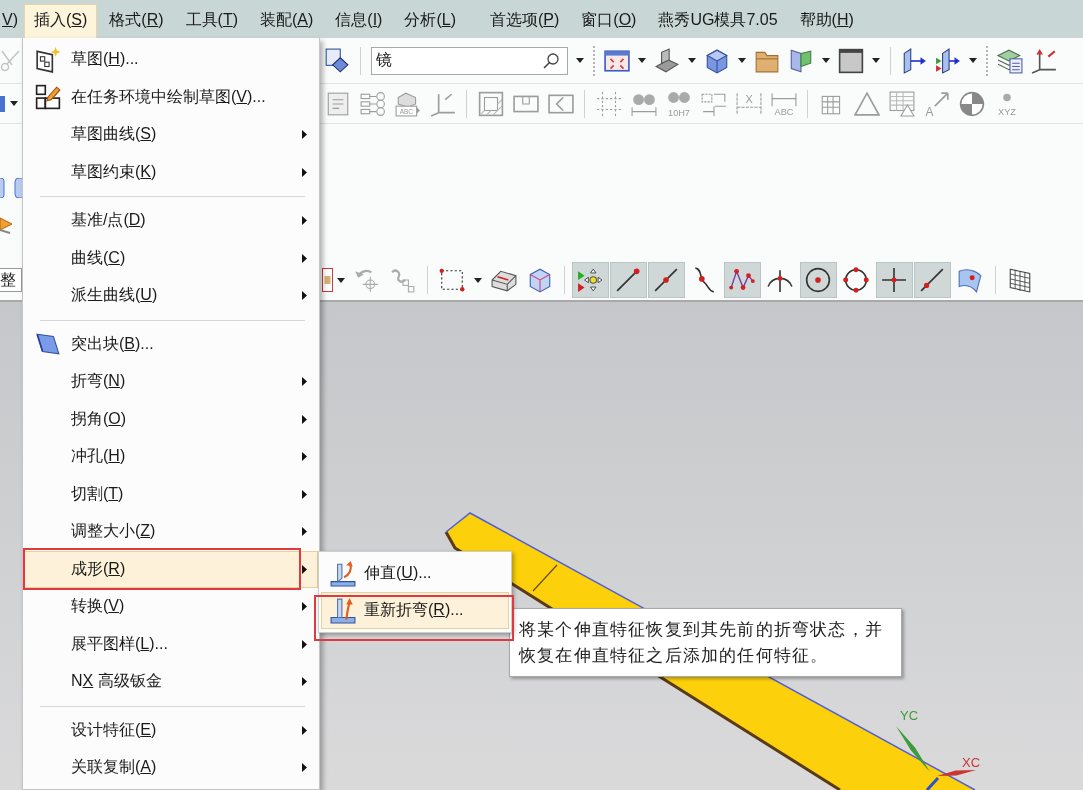 The width and height of the screenshot is (1083, 790). Describe the element at coordinates (372, 103) in the screenshot. I see `list-icon` at that location.